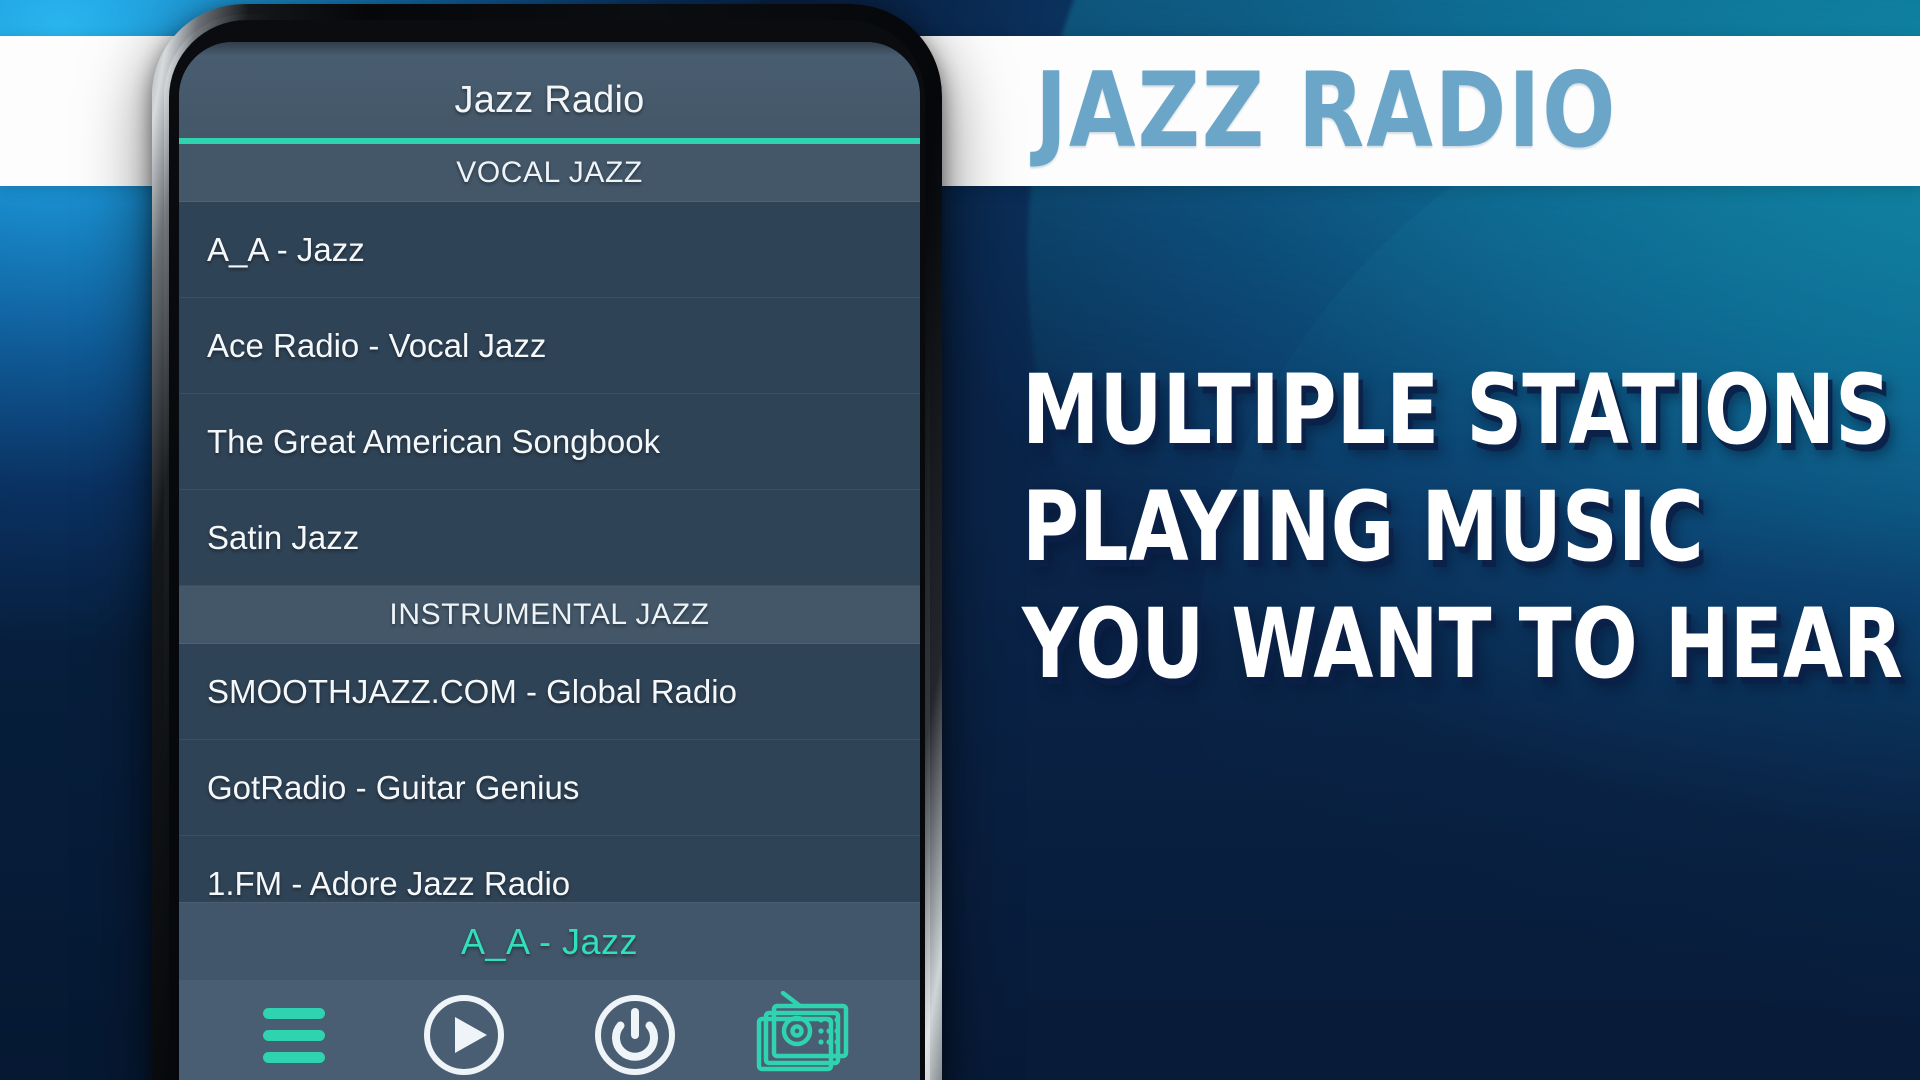 The height and width of the screenshot is (1080, 1920). What do you see at coordinates (549, 250) in the screenshot?
I see `list-item: A_A - Jazz` at bounding box center [549, 250].